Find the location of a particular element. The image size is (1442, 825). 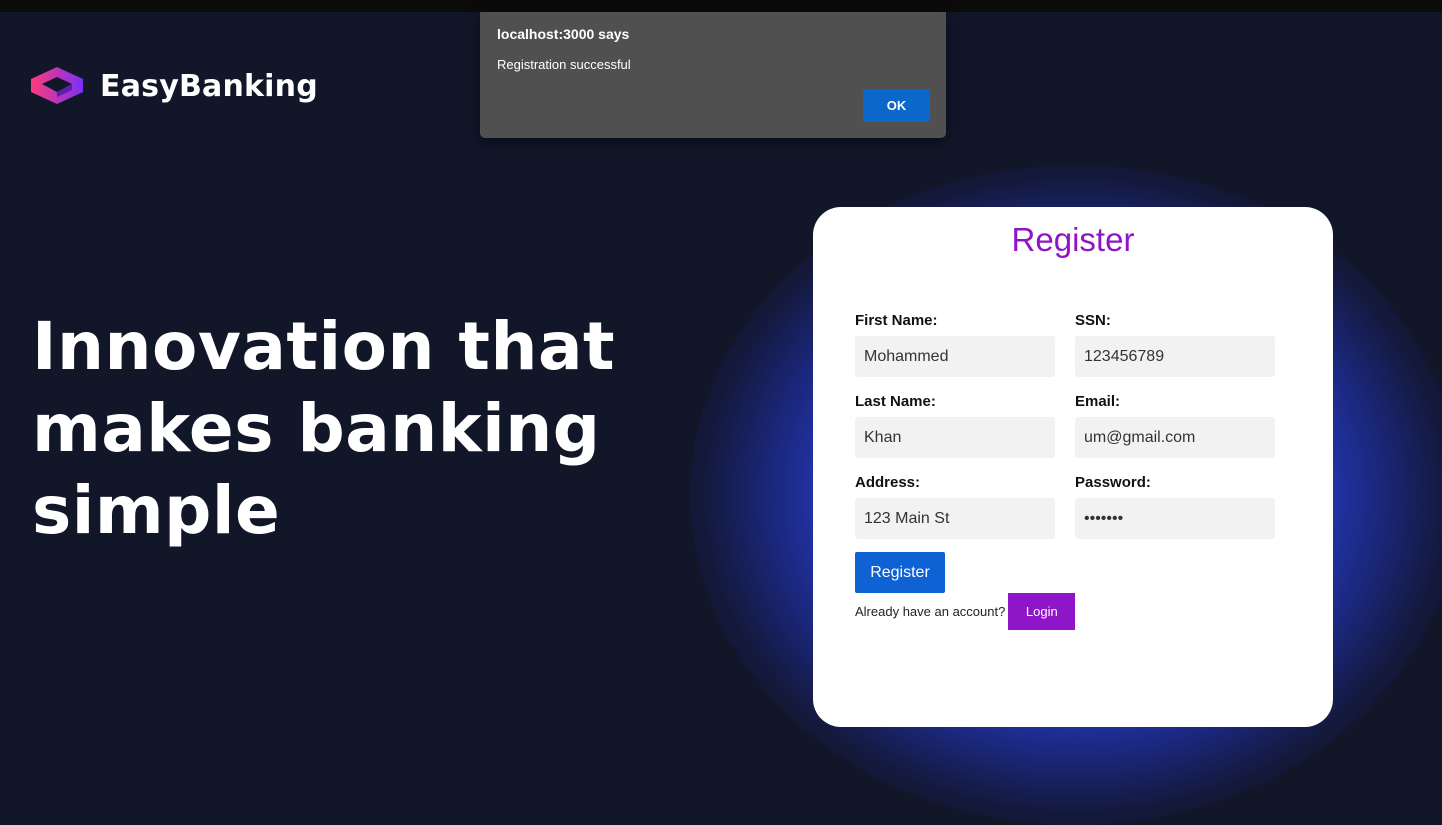

password-field-group: Password: is located at coordinates (1175, 506).